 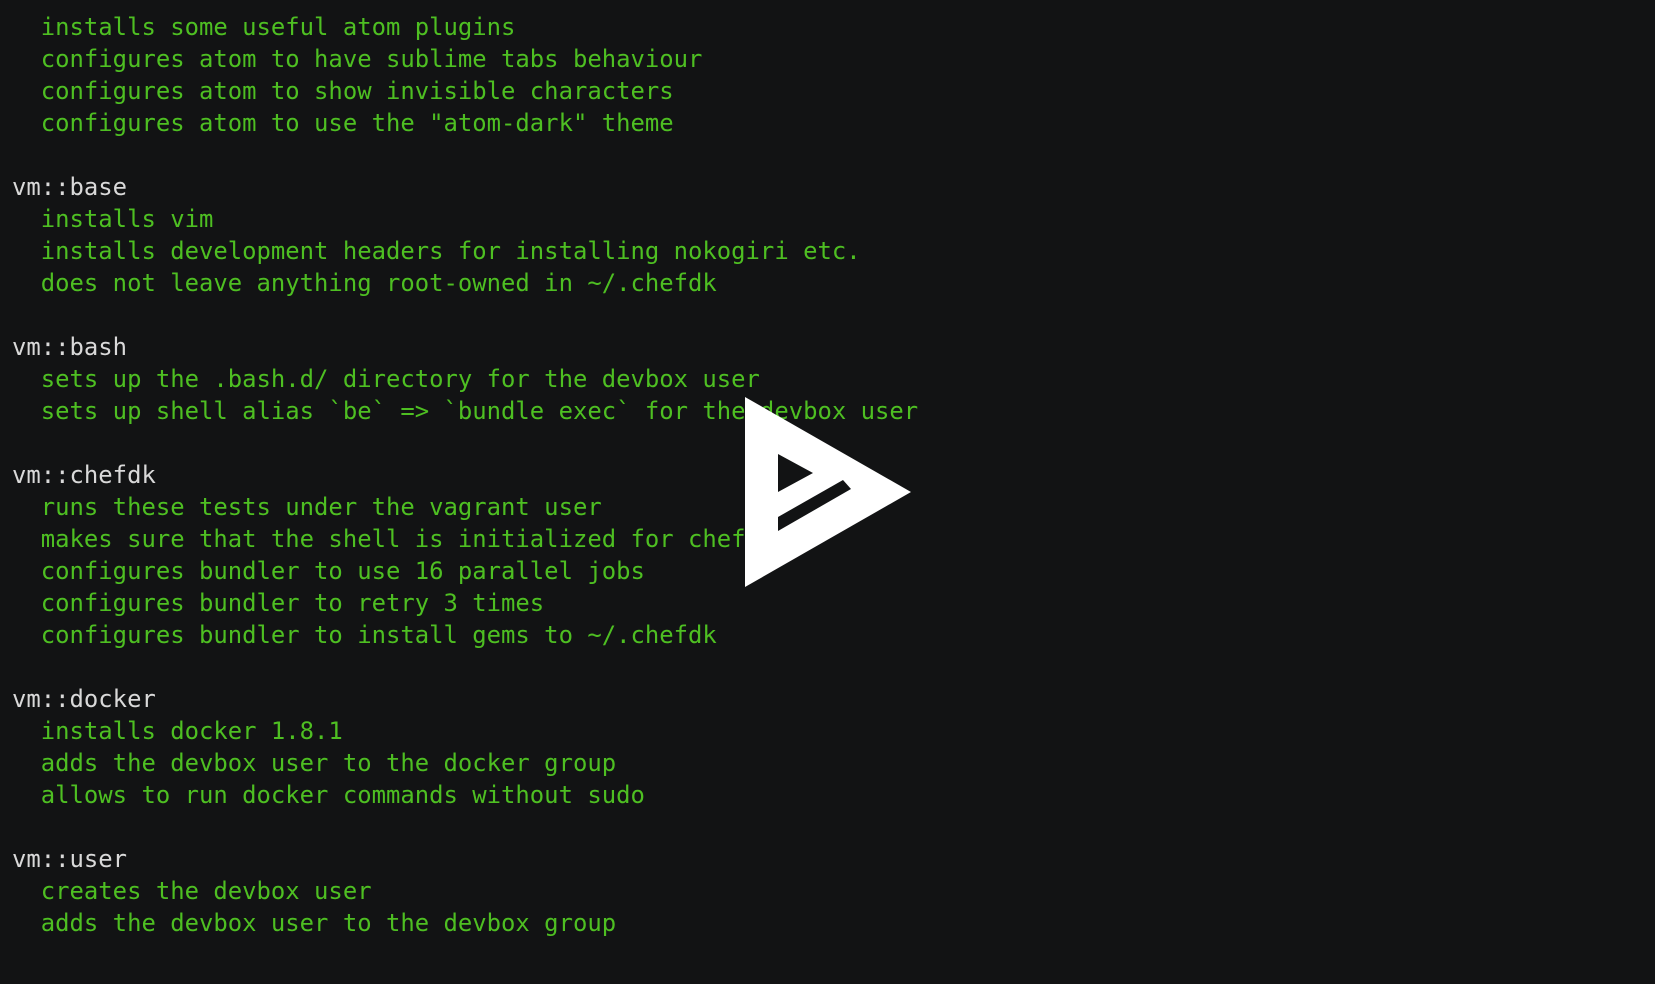 I want to click on output-line: adds the devbox user to the devbox group, so click(x=314, y=923).